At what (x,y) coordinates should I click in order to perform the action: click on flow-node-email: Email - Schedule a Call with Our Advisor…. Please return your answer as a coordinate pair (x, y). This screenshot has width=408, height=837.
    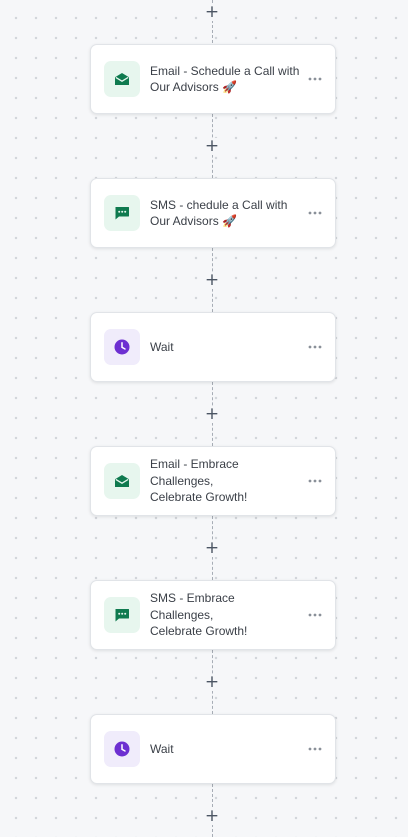
    Looking at the image, I should click on (213, 79).